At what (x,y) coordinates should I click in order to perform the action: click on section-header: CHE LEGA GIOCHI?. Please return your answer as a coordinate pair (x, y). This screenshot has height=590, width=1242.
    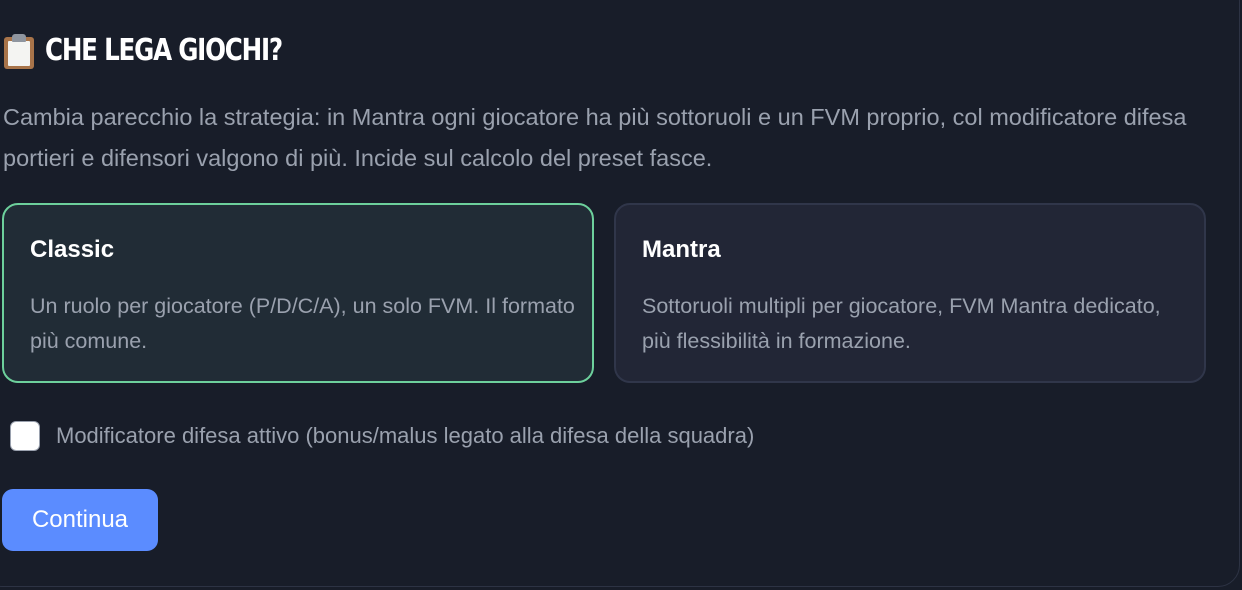
    Looking at the image, I should click on (168, 51).